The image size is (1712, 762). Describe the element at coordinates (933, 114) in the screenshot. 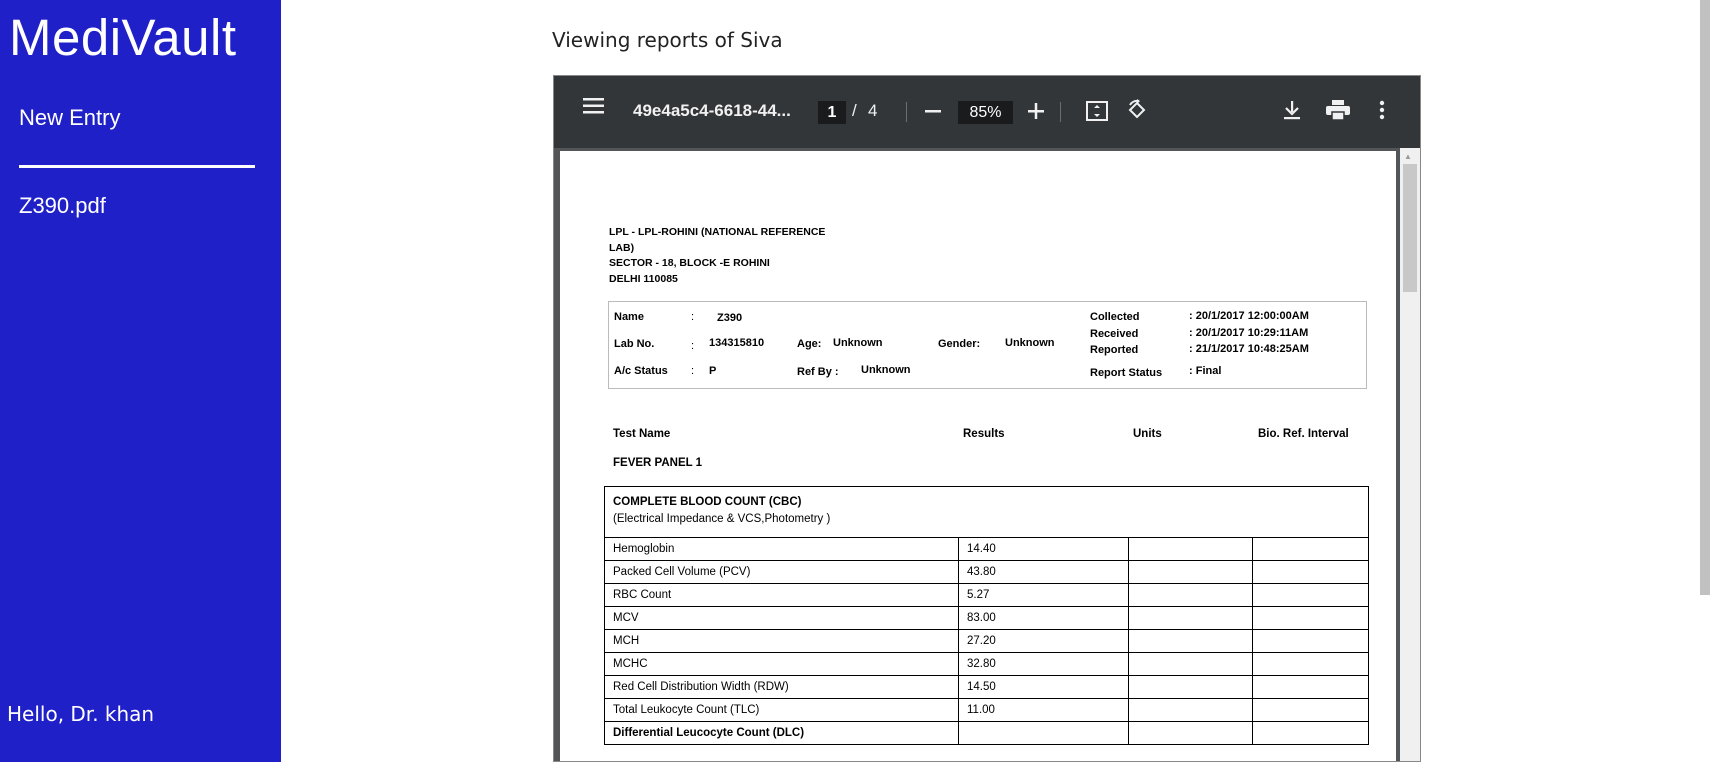

I see `zoom-out-icon` at that location.